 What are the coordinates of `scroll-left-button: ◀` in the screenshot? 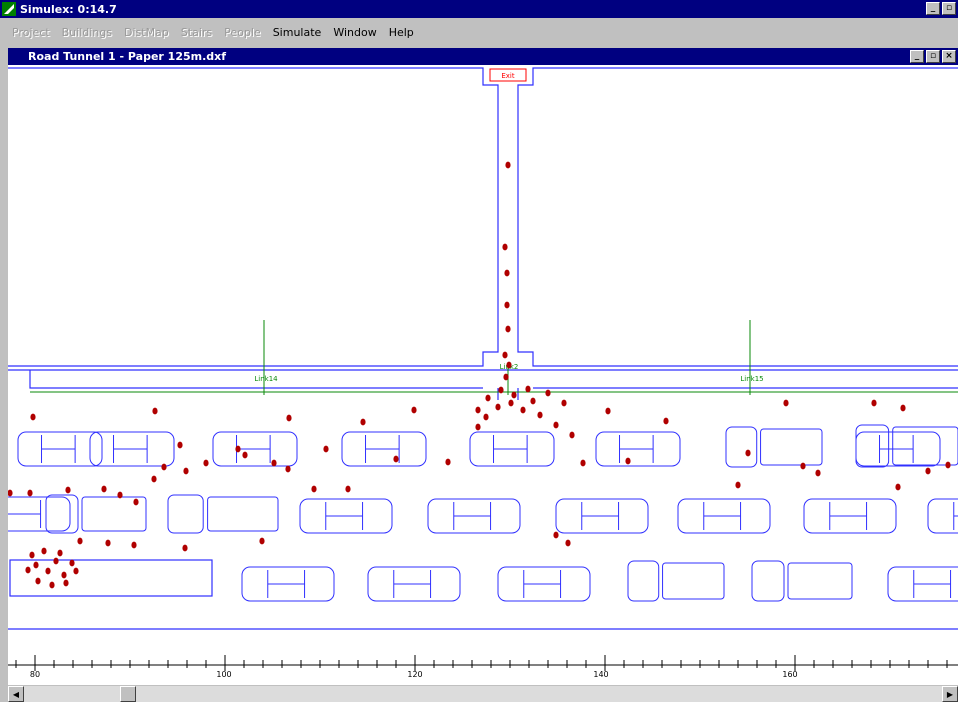 It's located at (16, 694).